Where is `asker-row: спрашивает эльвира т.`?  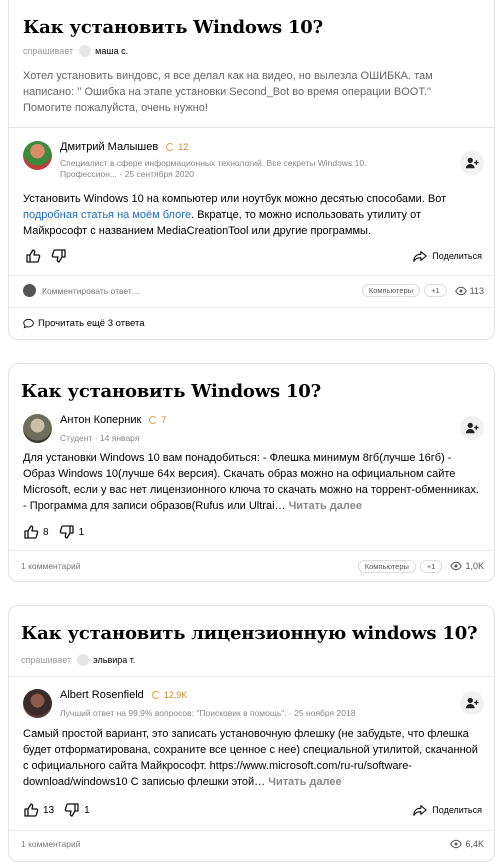 asker-row: спрашивает эльвира т. is located at coordinates (78, 660).